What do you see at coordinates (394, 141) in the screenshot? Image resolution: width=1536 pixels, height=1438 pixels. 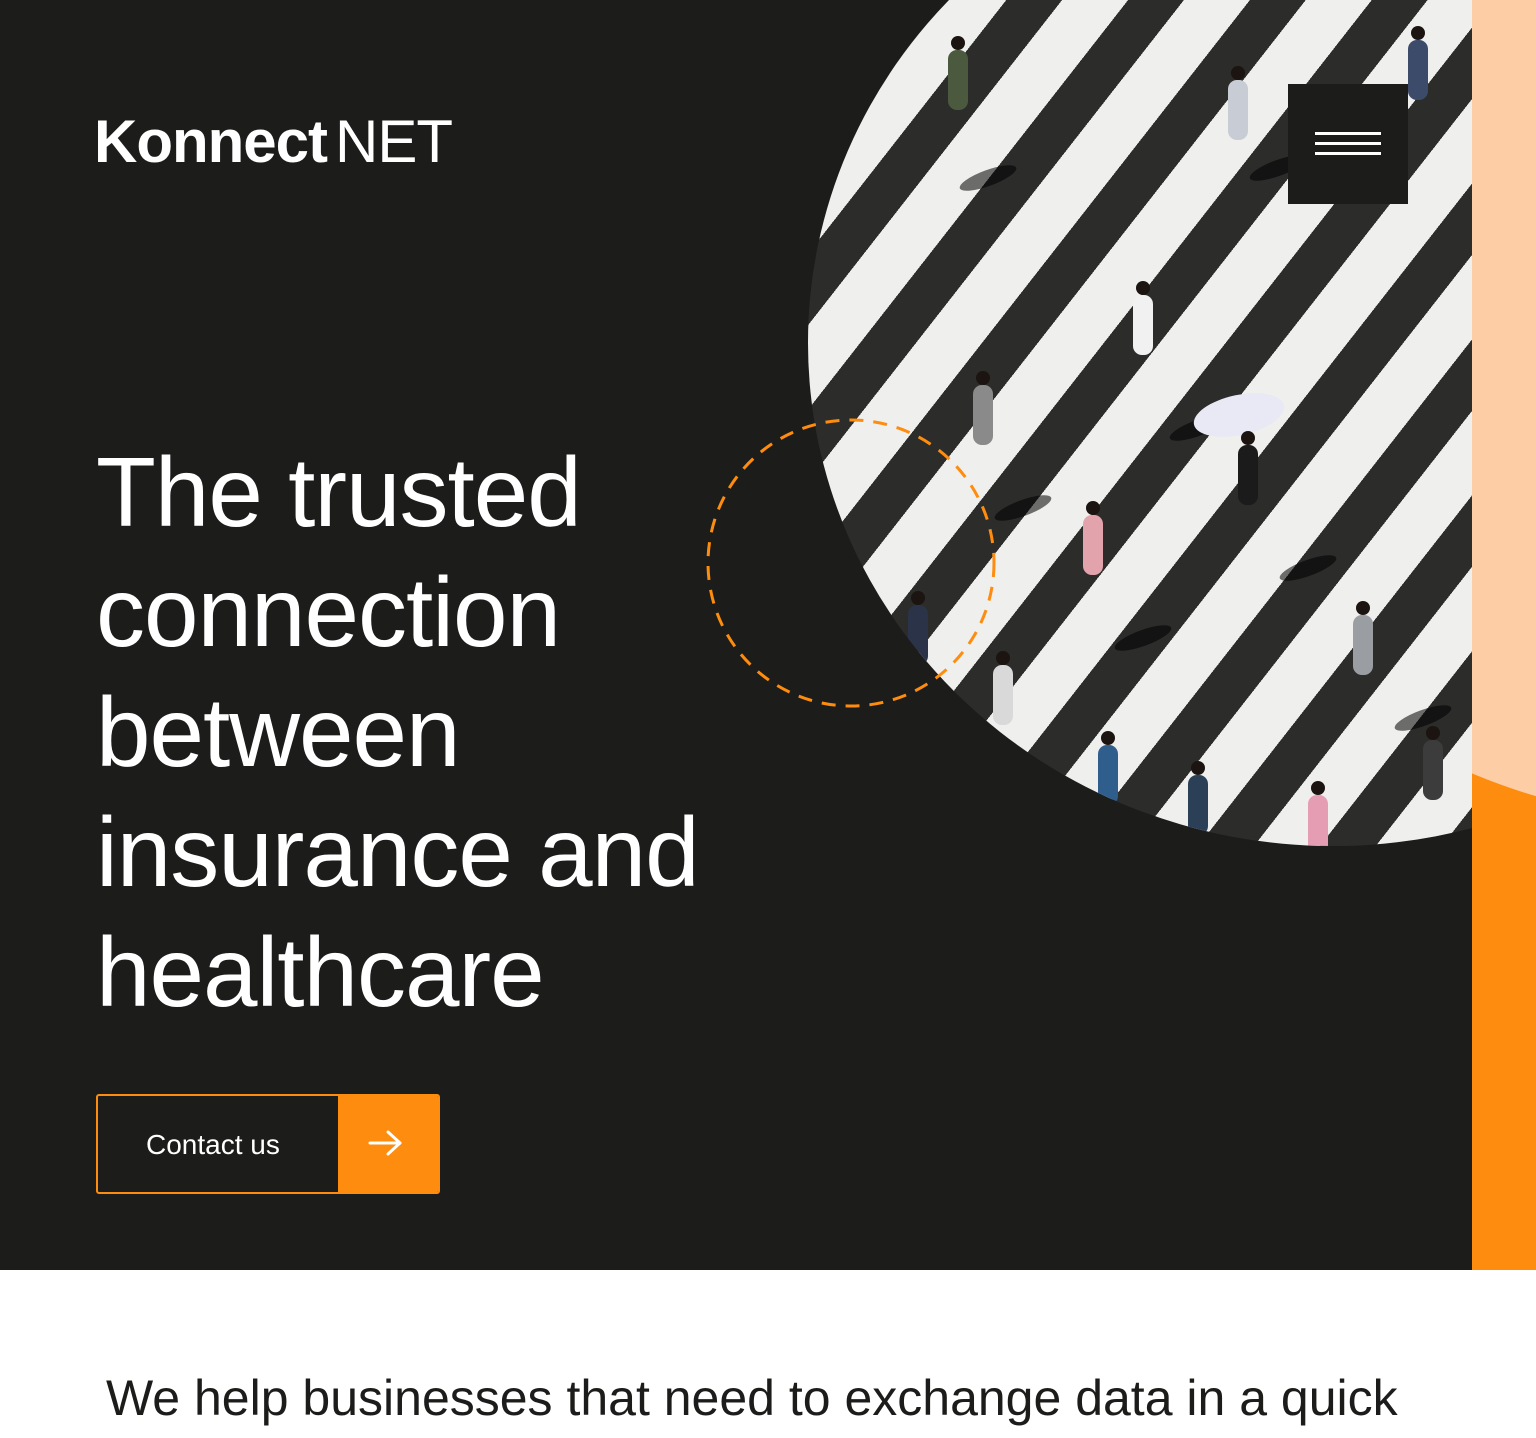 I see `brand-logo-thin: NET` at bounding box center [394, 141].